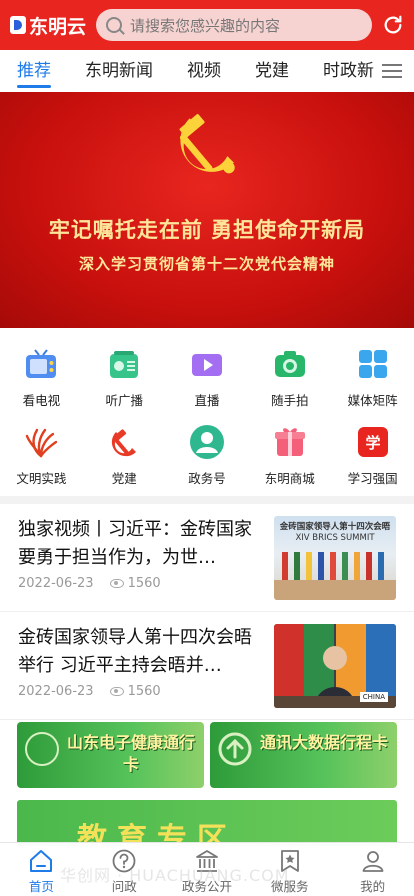 Image resolution: width=414 pixels, height=896 pixels. Describe the element at coordinates (289, 861) in the screenshot. I see `service-icon` at that location.